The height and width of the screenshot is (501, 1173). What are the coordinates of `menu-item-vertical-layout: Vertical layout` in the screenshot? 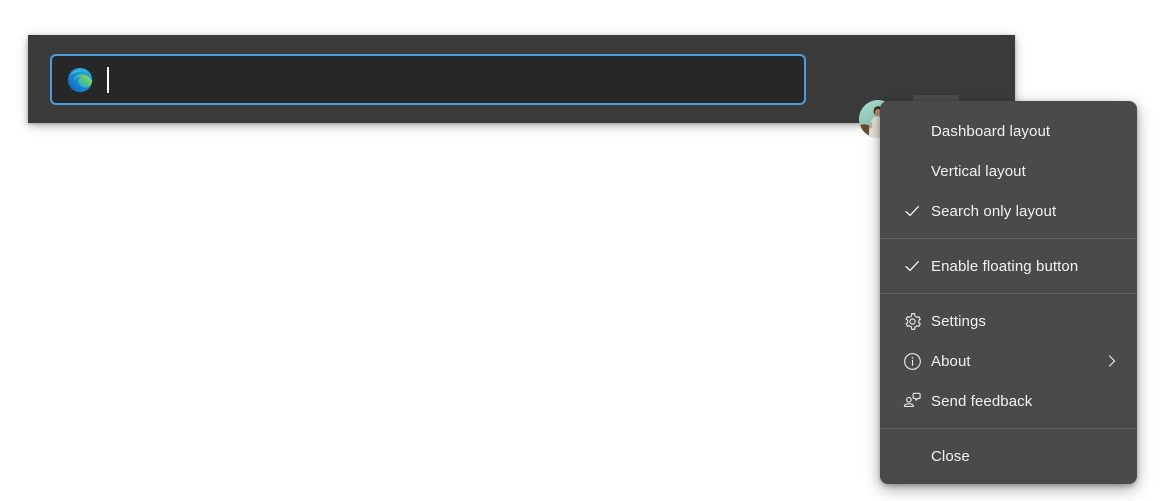 It's located at (1008, 171).